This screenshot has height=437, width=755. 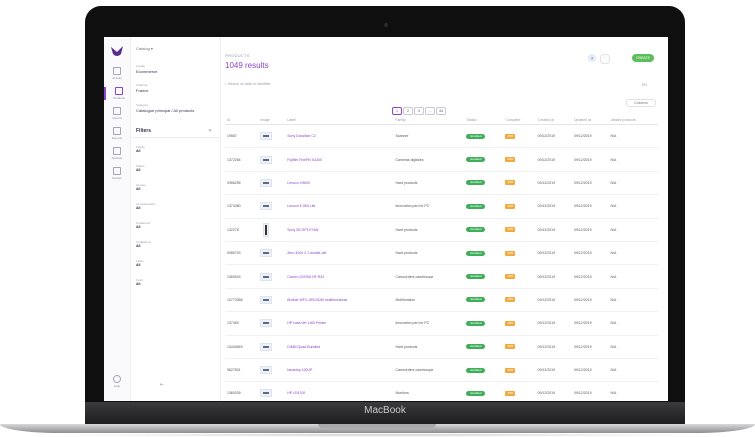 What do you see at coordinates (339, 206) in the screenshot?
I see `row-label: Lenovo E.550 Lite` at bounding box center [339, 206].